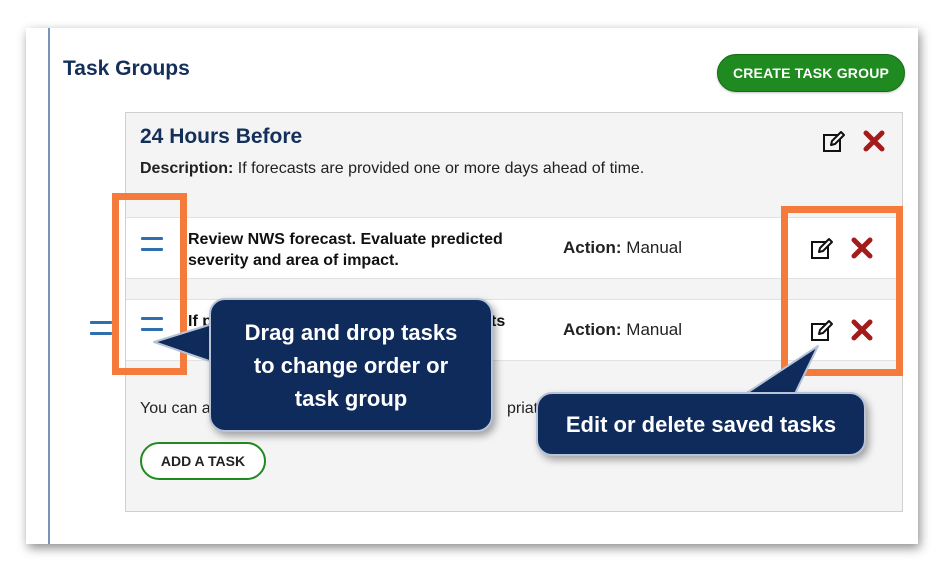 The width and height of the screenshot is (941, 566). What do you see at coordinates (175, 408) in the screenshot?
I see `helper-text-start: You can a` at bounding box center [175, 408].